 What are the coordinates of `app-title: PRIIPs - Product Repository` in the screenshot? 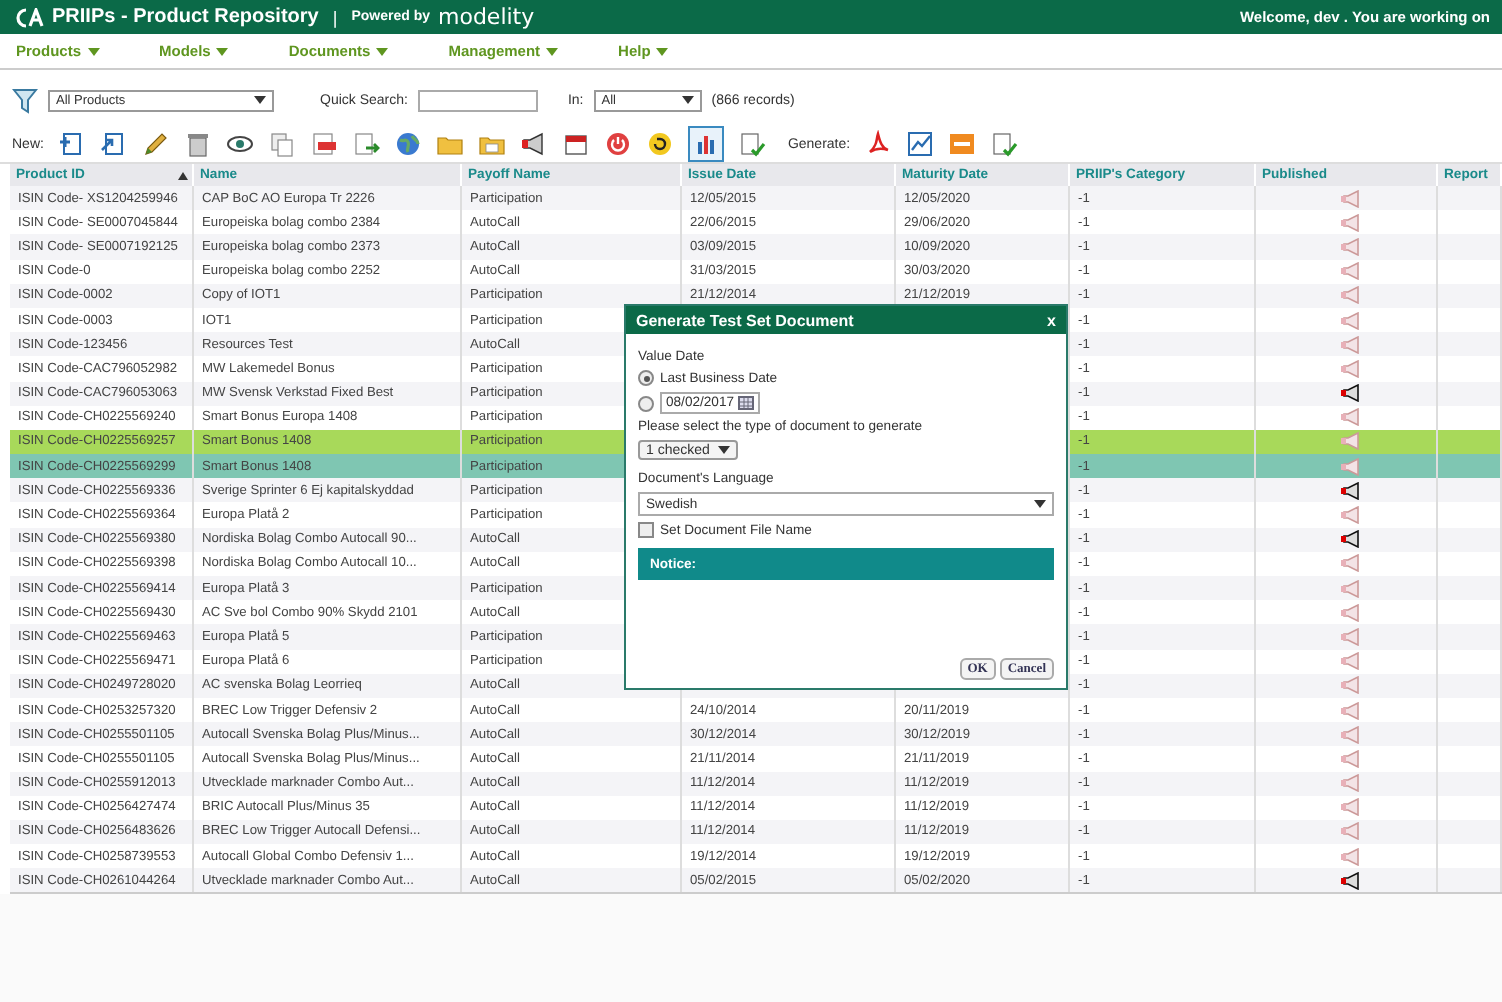 It's located at (185, 17).